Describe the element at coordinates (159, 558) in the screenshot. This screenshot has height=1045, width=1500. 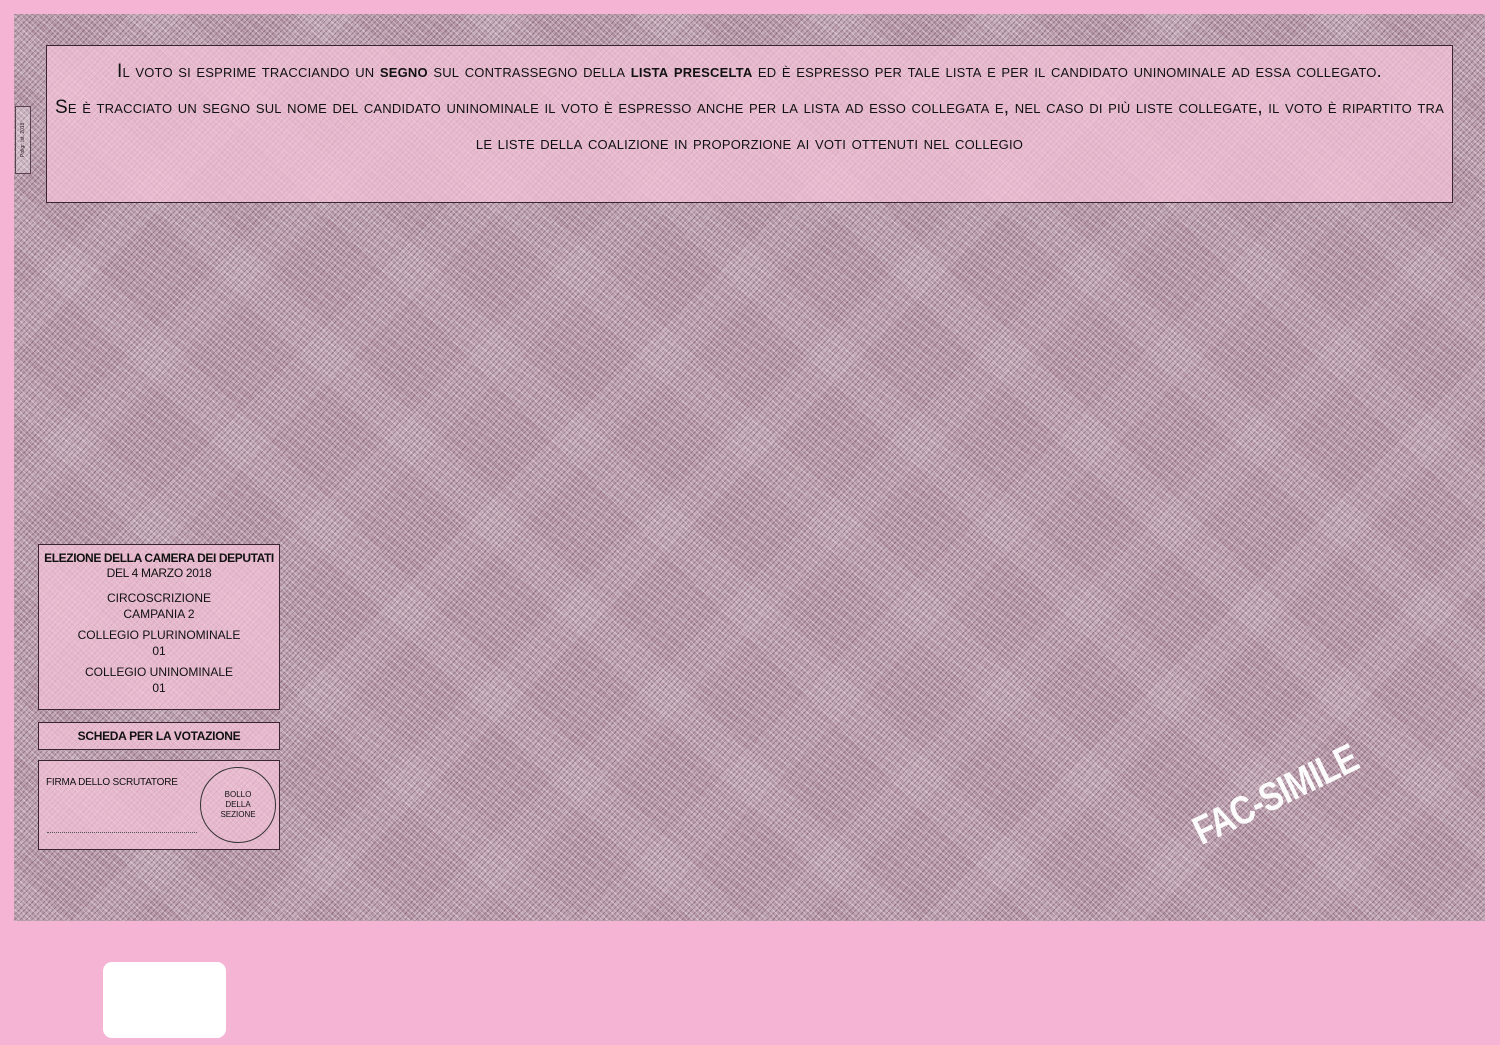
I see `election-title: ELEZIONE DELLA CAMERA DEI DEPUTATI` at that location.